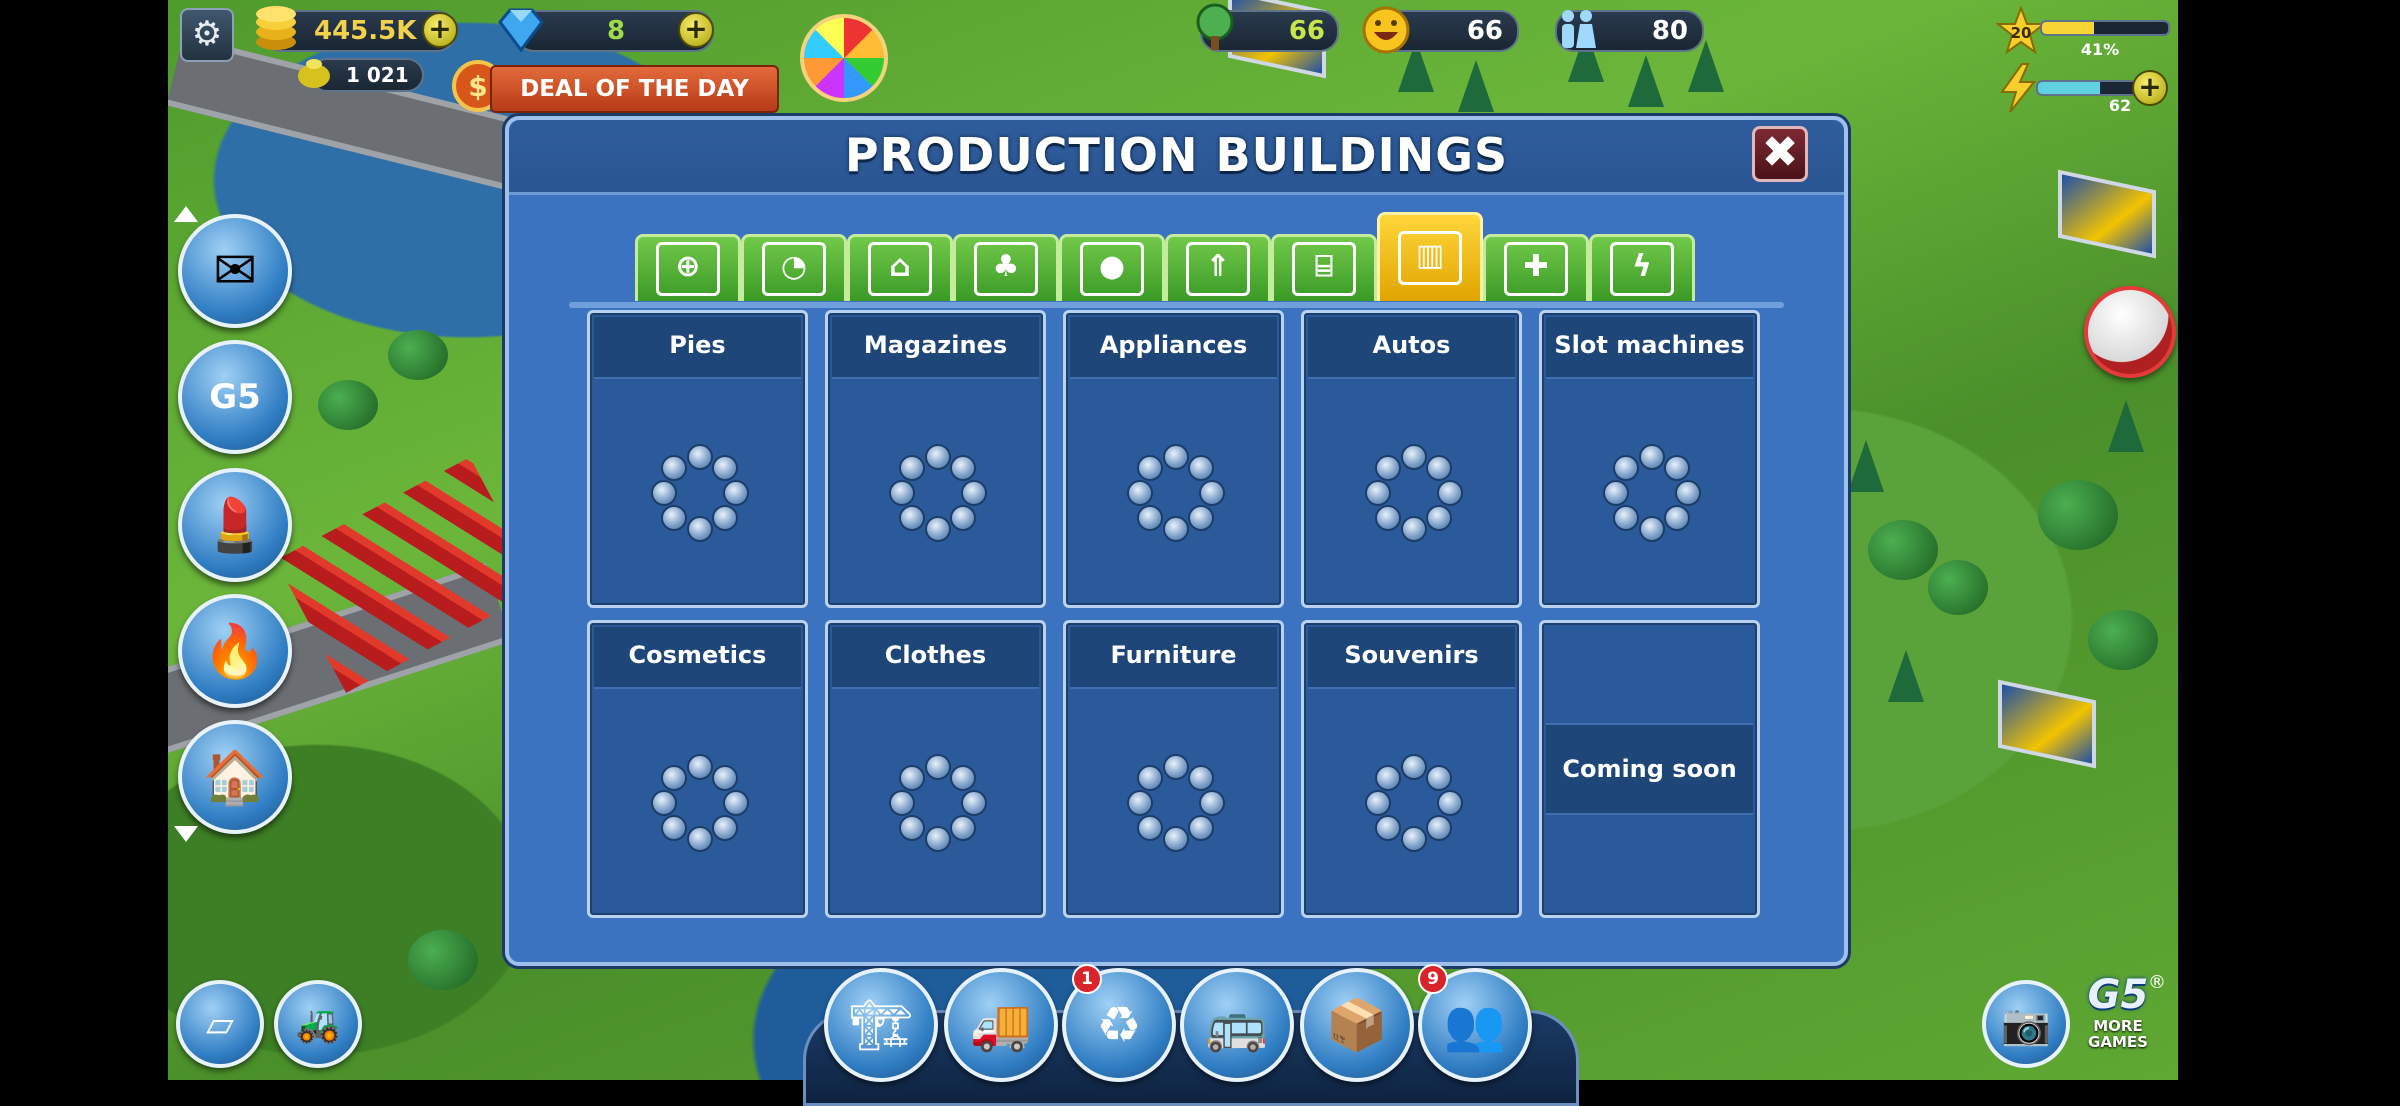 The image size is (2400, 1106). What do you see at coordinates (1357, 1025) in the screenshot?
I see `storage-button: 📦` at bounding box center [1357, 1025].